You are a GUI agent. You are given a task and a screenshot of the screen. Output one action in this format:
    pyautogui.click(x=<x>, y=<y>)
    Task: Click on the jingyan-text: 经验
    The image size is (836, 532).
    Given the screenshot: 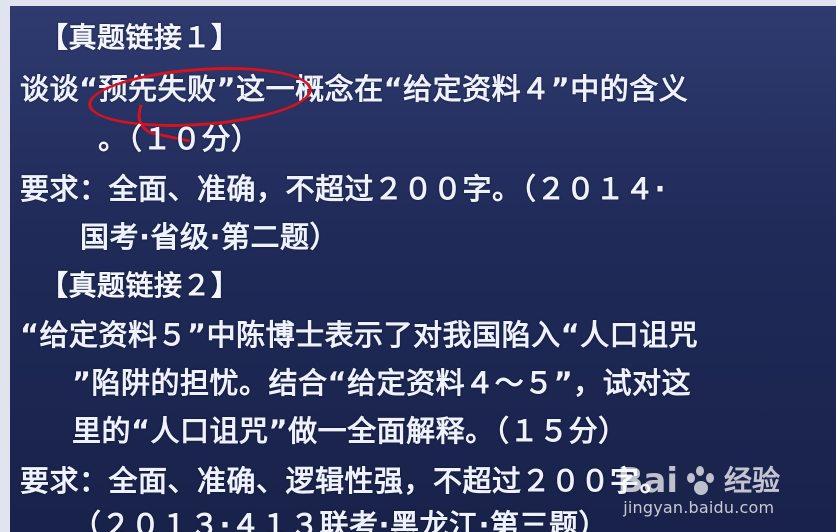 What is the action you would take?
    pyautogui.click(x=751, y=480)
    